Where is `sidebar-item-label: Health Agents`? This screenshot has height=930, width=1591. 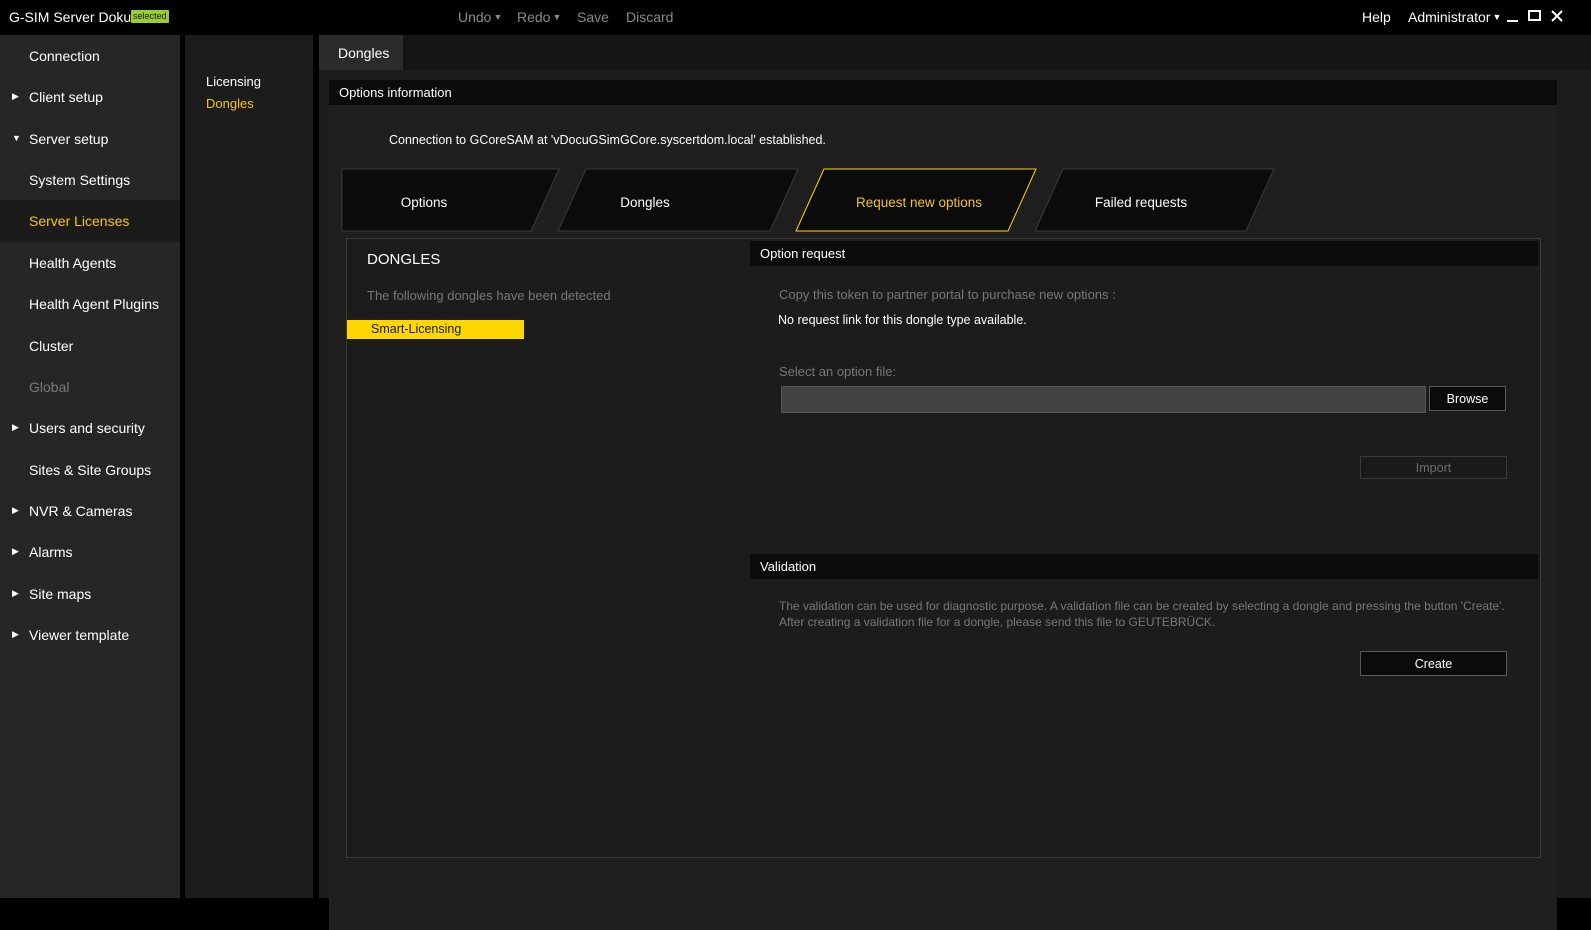
sidebar-item-label: Health Agents is located at coordinates (73, 263).